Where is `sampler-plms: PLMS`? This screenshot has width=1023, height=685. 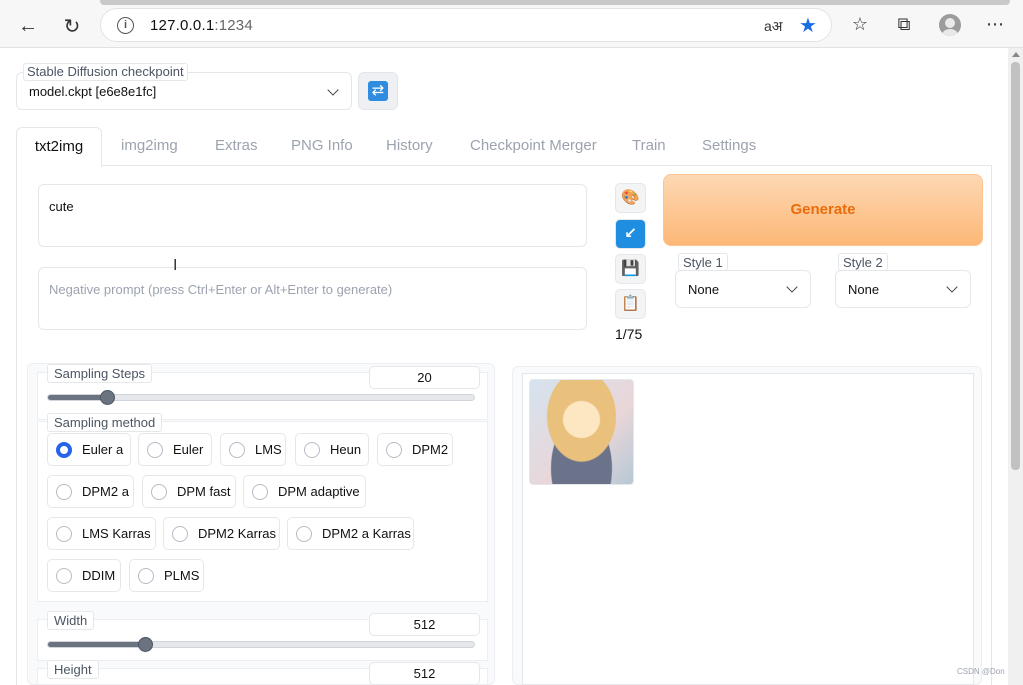 sampler-plms: PLMS is located at coordinates (166, 575).